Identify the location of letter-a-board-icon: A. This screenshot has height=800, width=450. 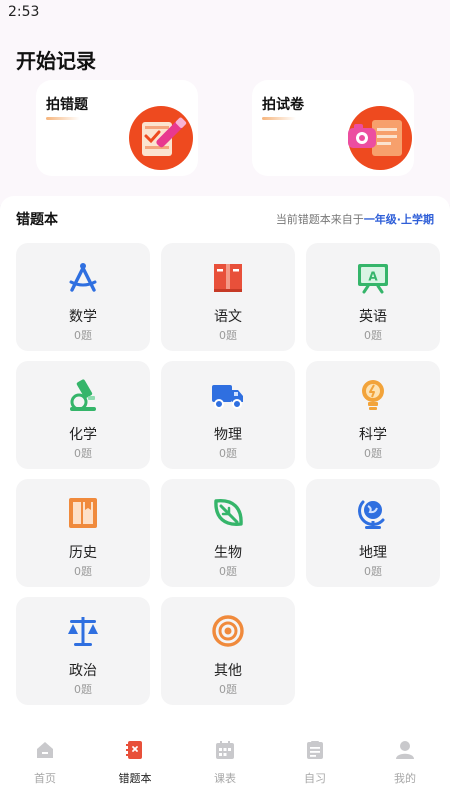
(373, 279).